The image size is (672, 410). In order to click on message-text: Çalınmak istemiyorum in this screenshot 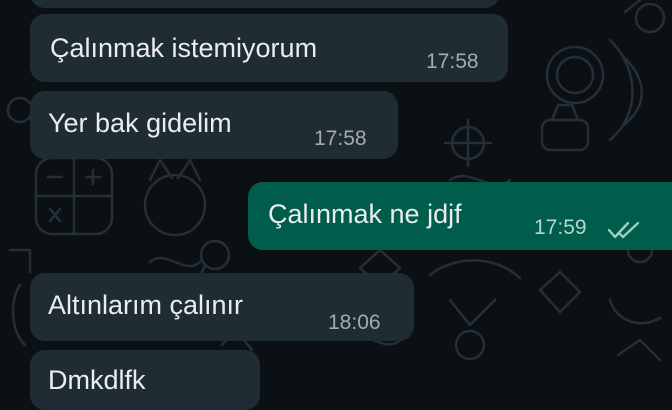, I will do `click(184, 48)`.